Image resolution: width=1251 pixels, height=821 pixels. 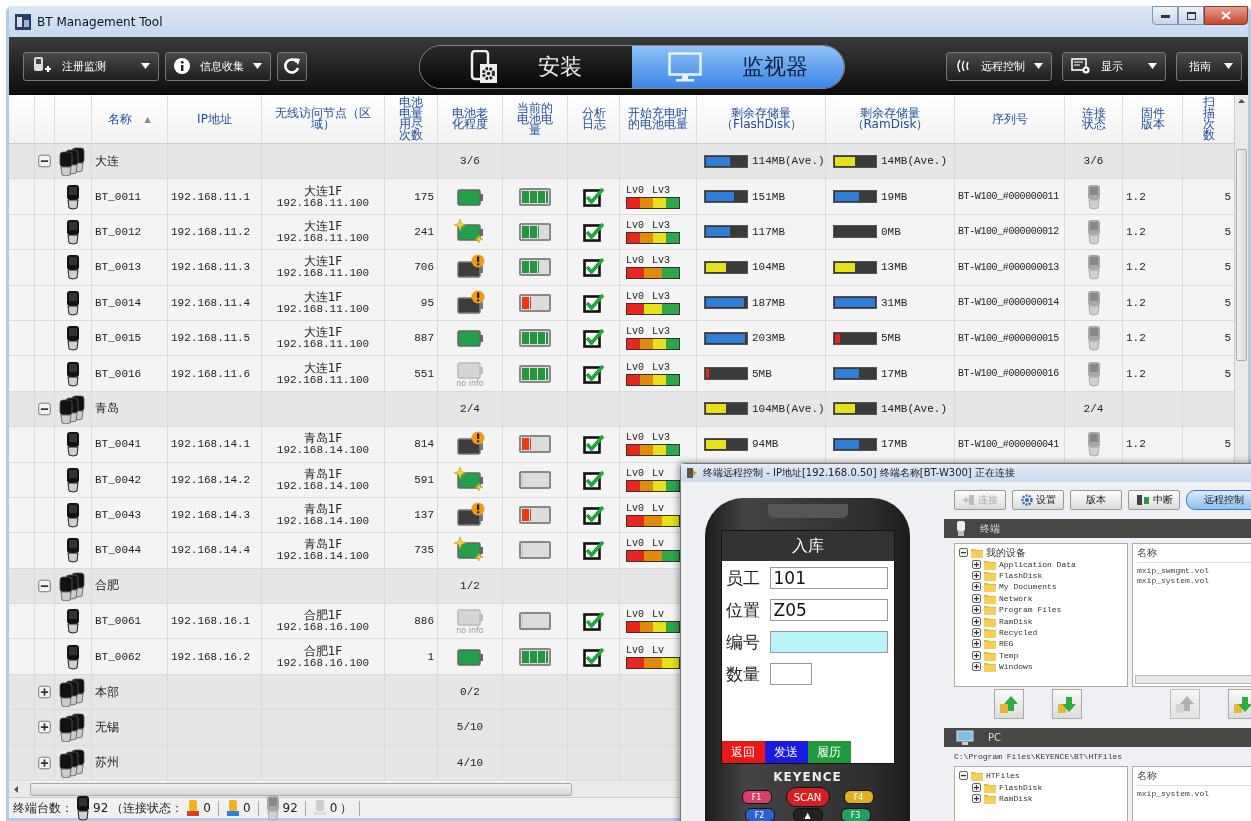 I want to click on header-cell: IP地址, so click(x=215, y=119).